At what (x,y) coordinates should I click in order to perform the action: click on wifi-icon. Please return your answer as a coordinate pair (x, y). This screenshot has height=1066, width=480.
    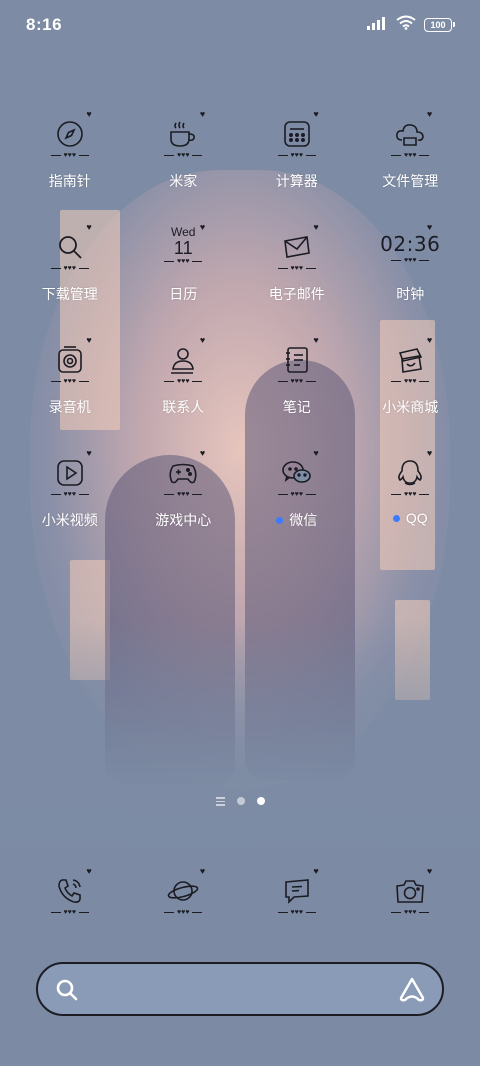
    Looking at the image, I should click on (406, 25).